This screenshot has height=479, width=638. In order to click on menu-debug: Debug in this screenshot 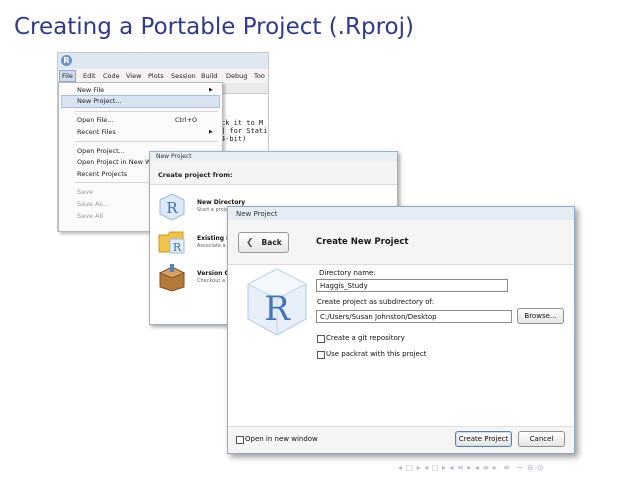, I will do `click(236, 76)`.